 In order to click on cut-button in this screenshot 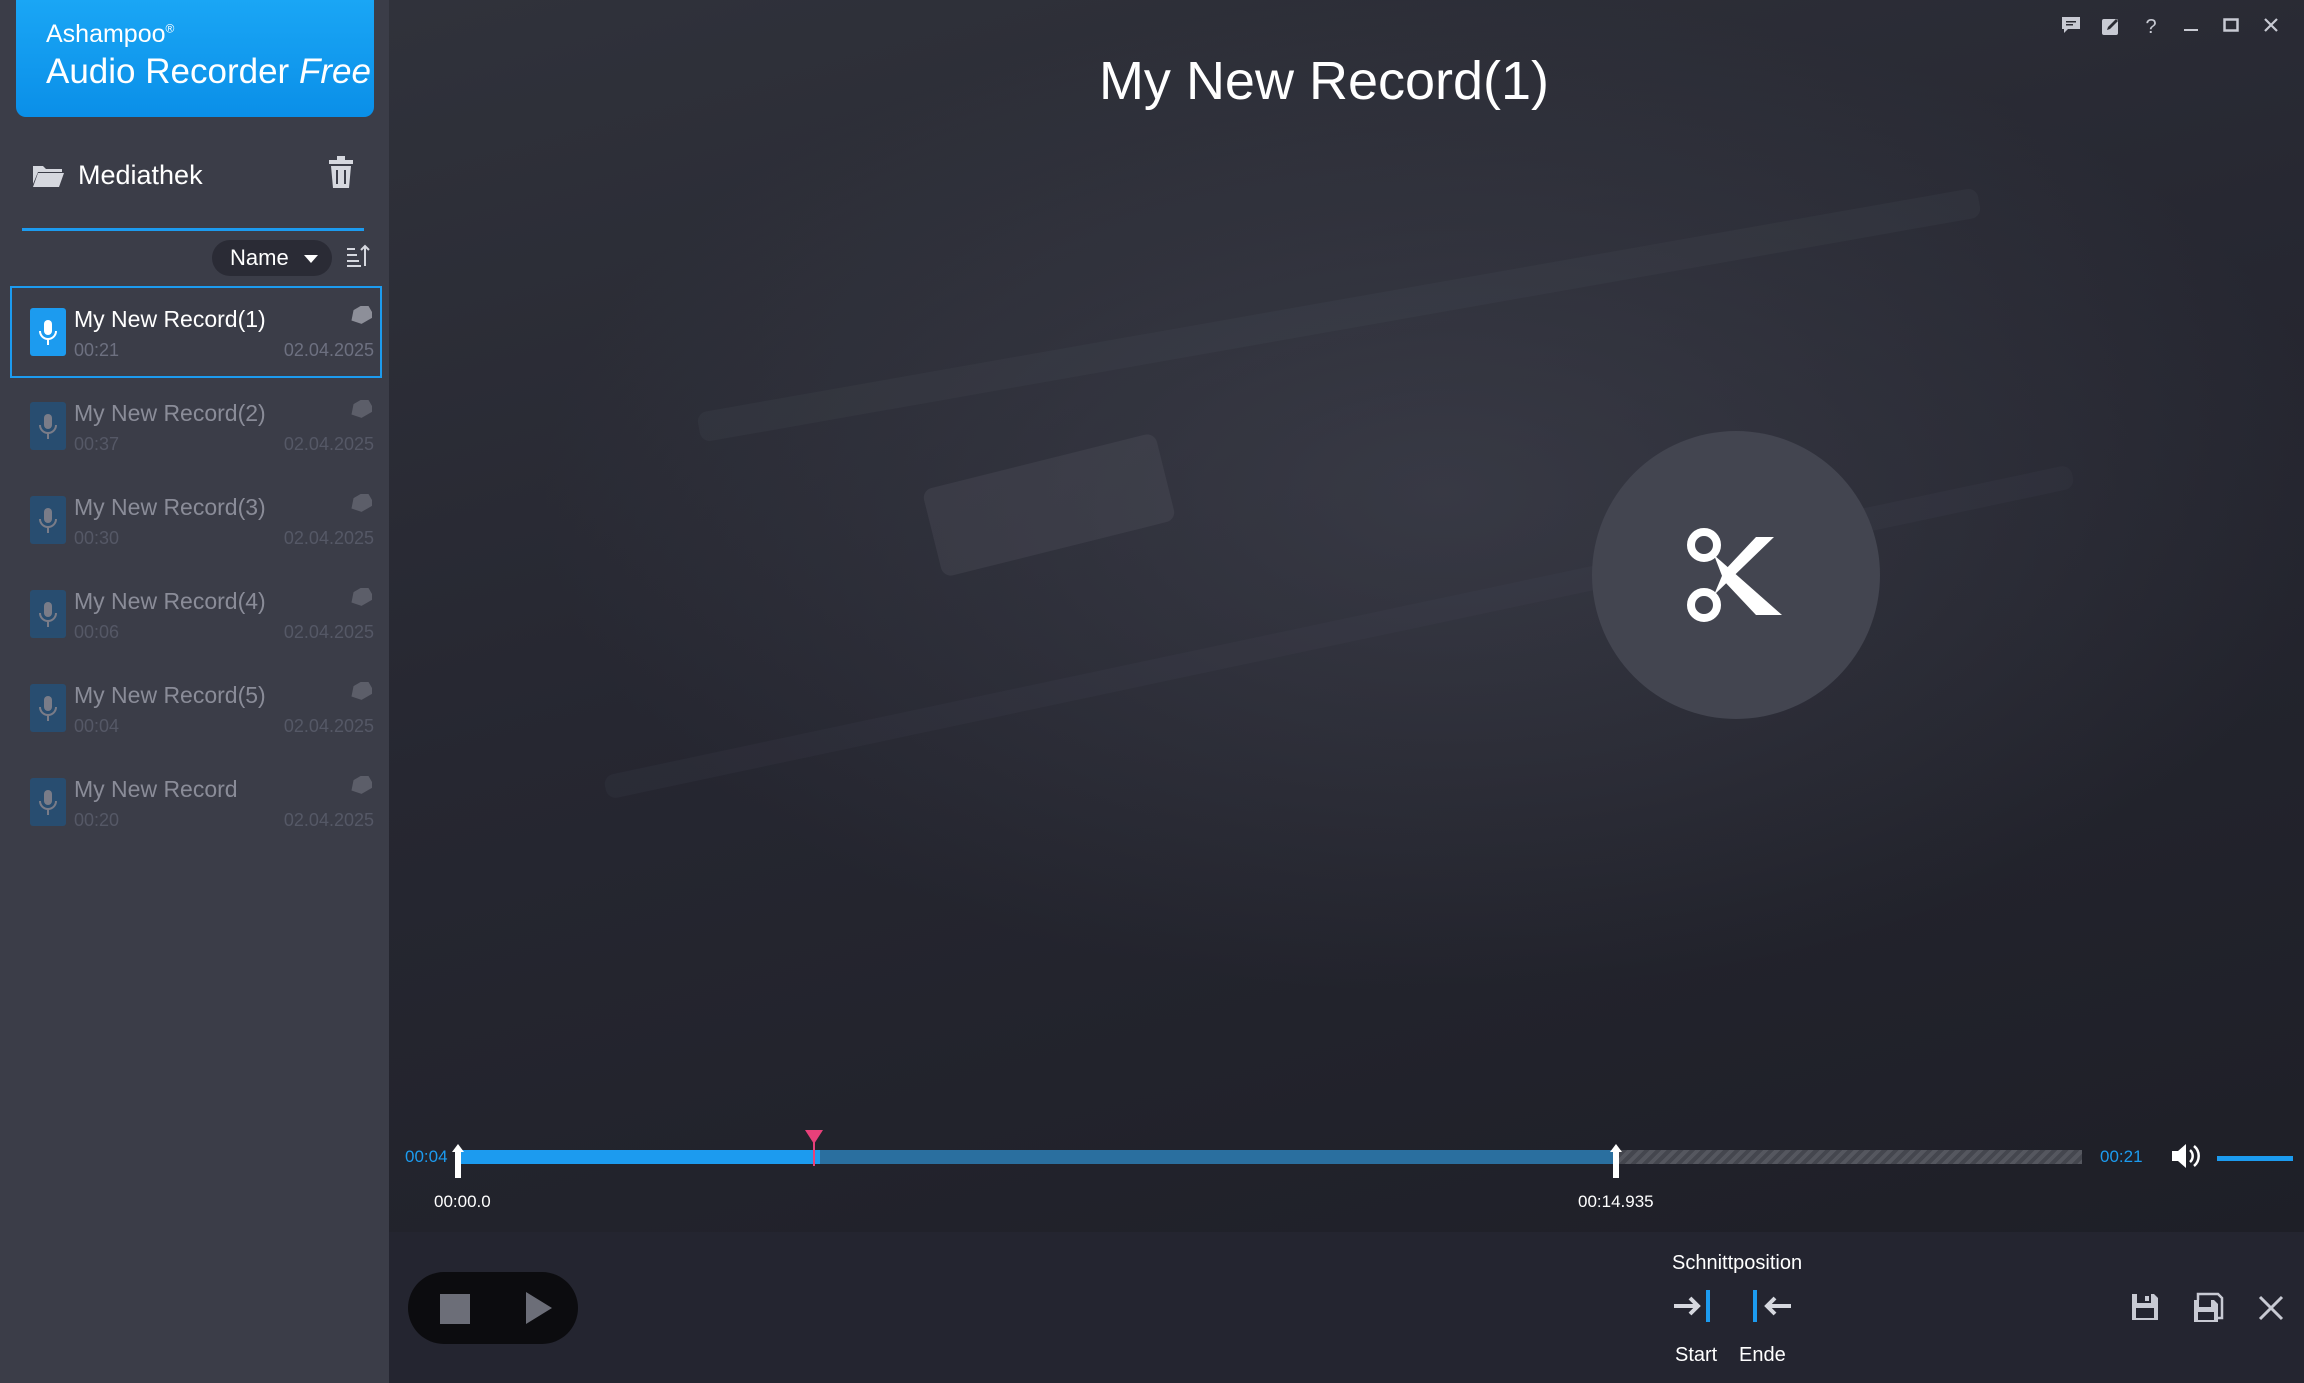, I will do `click(1736, 575)`.